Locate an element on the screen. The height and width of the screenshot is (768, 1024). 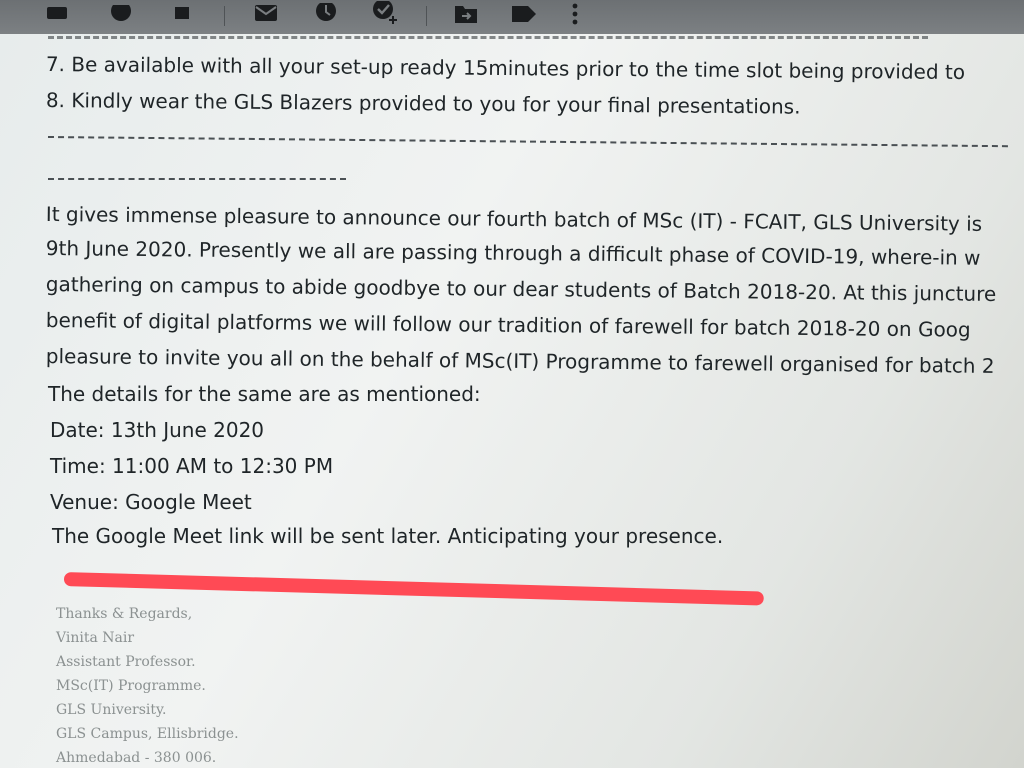
dashed-separator is located at coordinates (527, 142).